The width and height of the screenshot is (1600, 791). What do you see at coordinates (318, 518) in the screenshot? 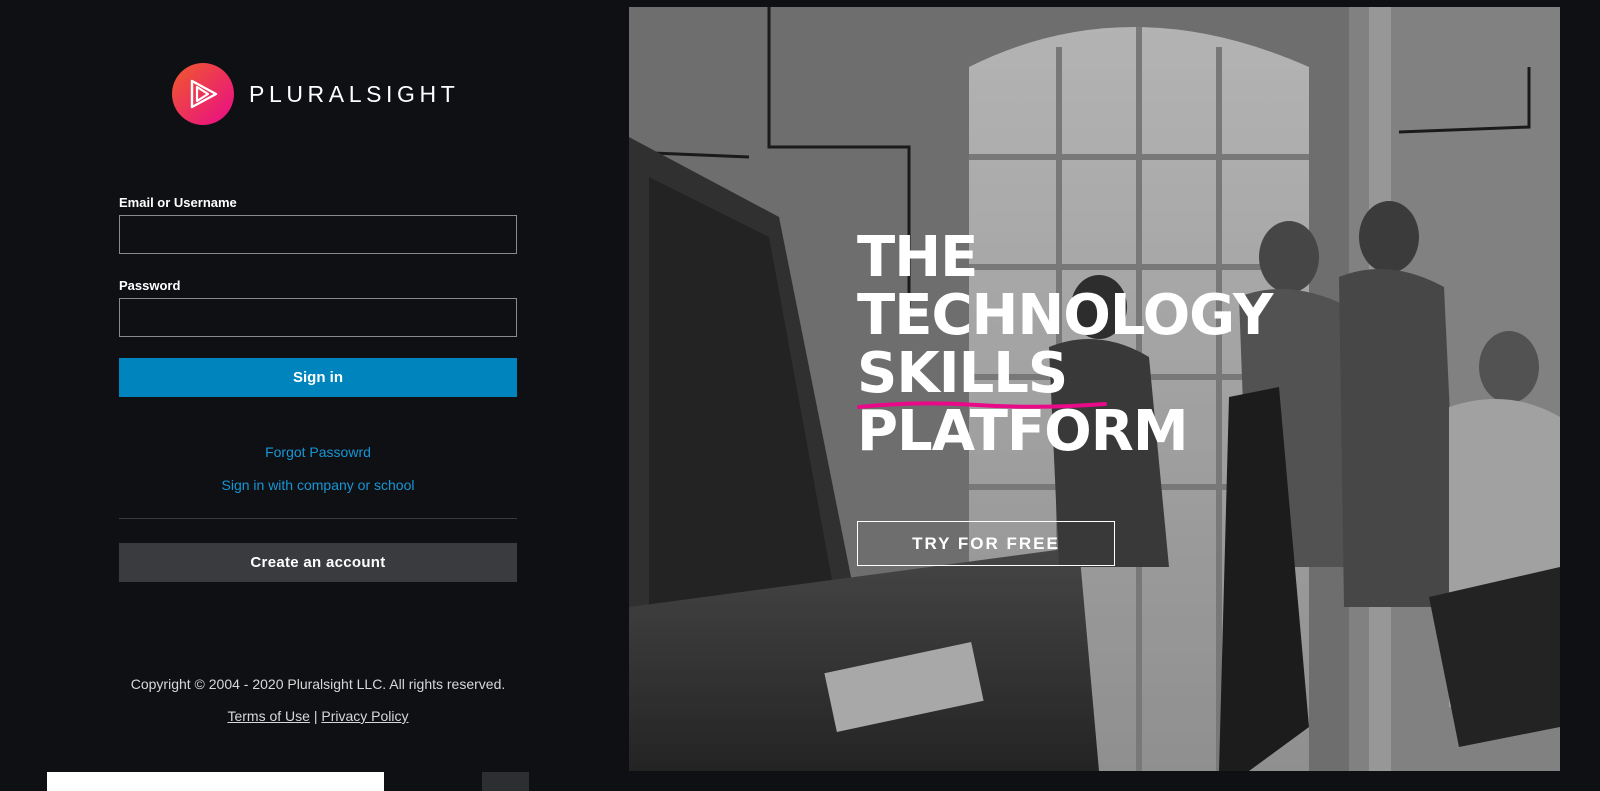
I see `divider` at bounding box center [318, 518].